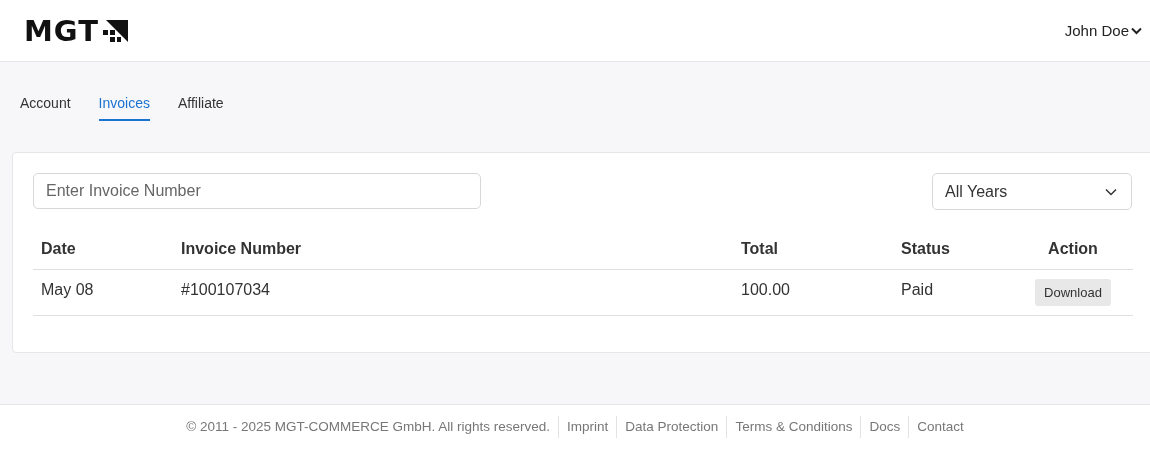  What do you see at coordinates (1103, 30) in the screenshot?
I see `user-menu: John Doe` at bounding box center [1103, 30].